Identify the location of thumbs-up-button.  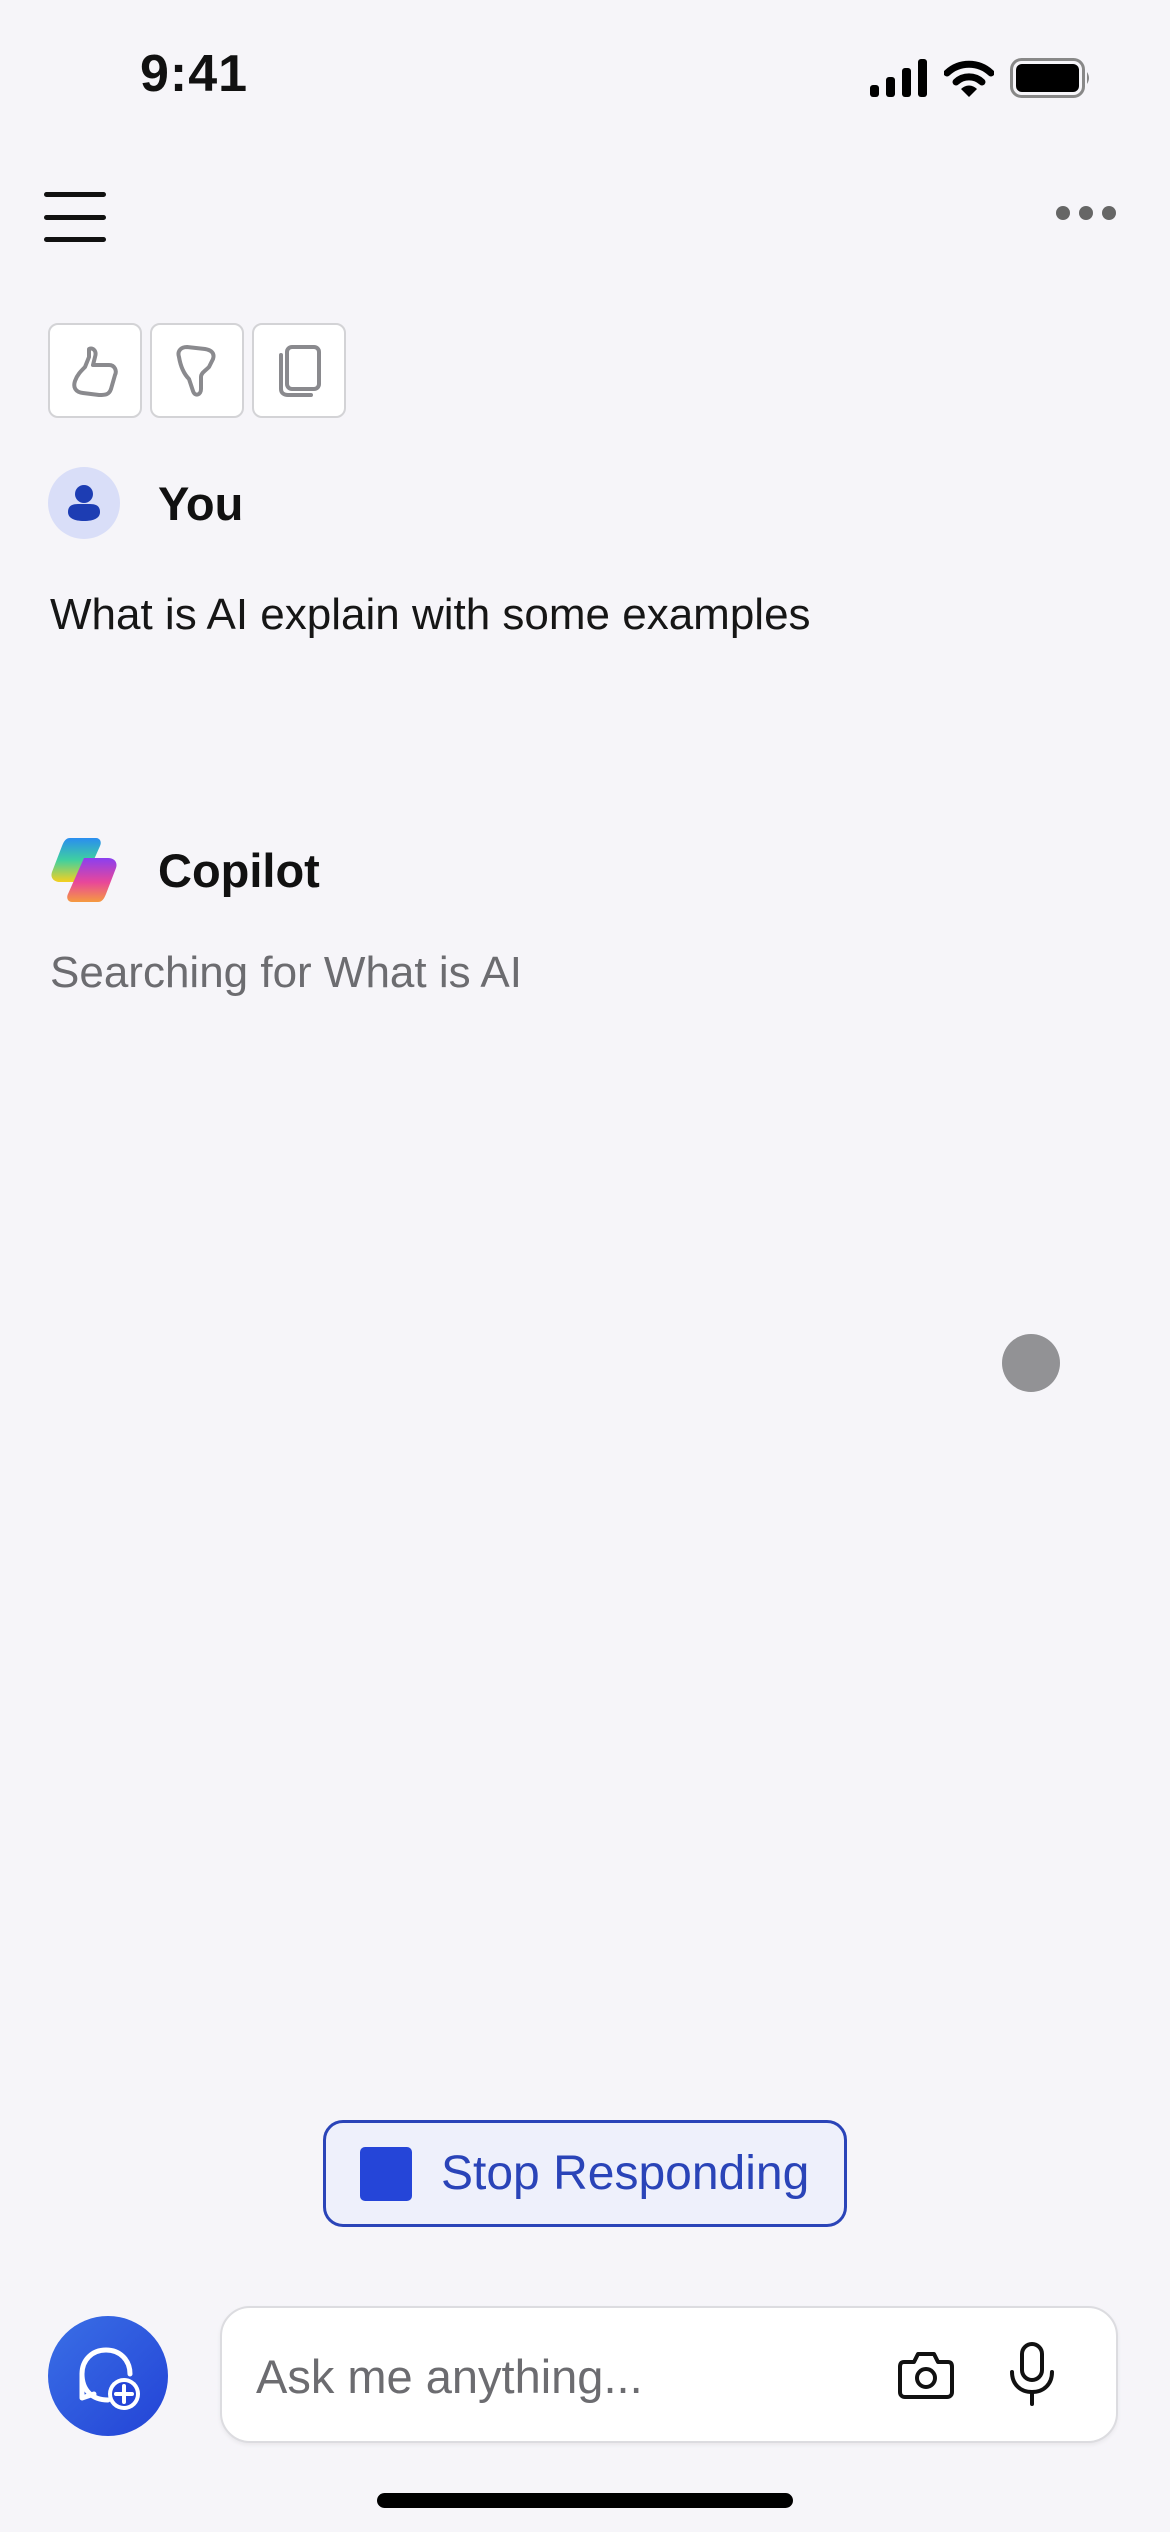
(95, 370).